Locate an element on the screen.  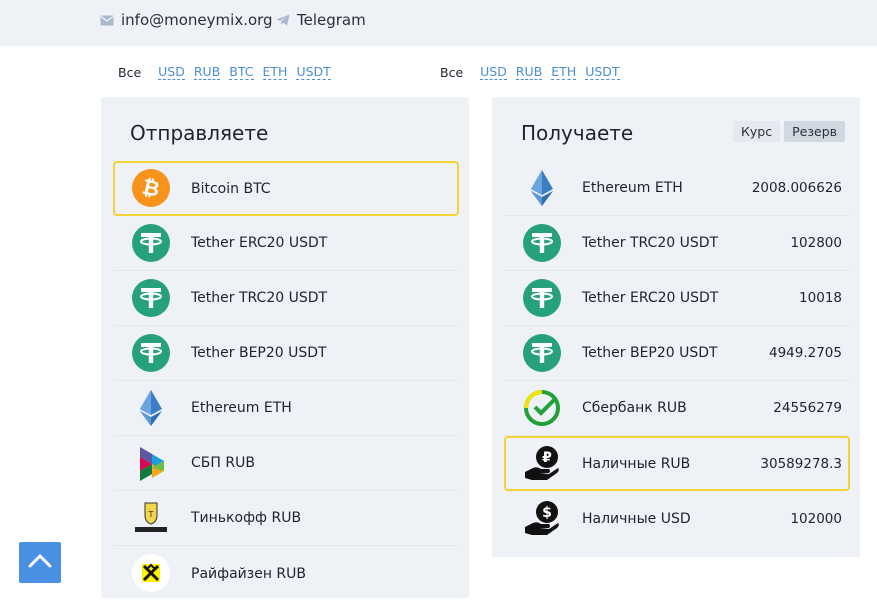
receive-item-tether-bep20: Tether BEP20 USDT 4949.2705 is located at coordinates (677, 353).